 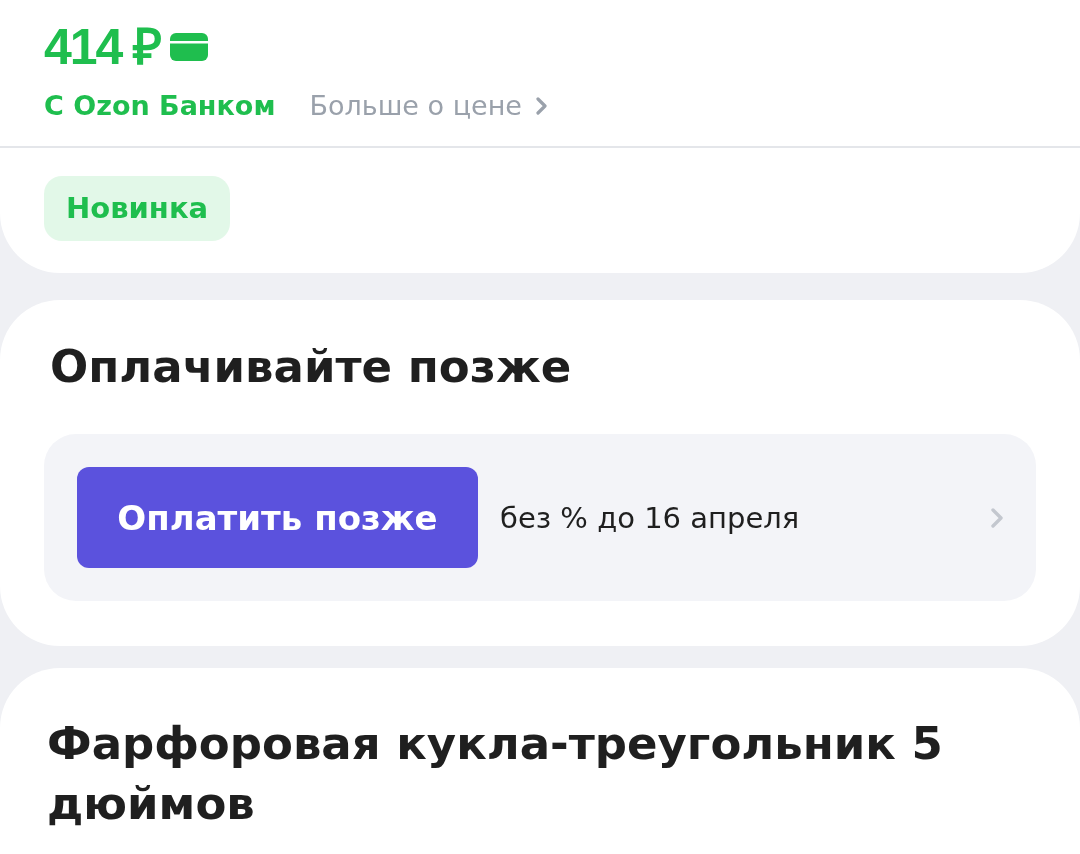 I want to click on product-title: Фарфоровая кукла-треугольник 5 дюймов, so click(x=495, y=774).